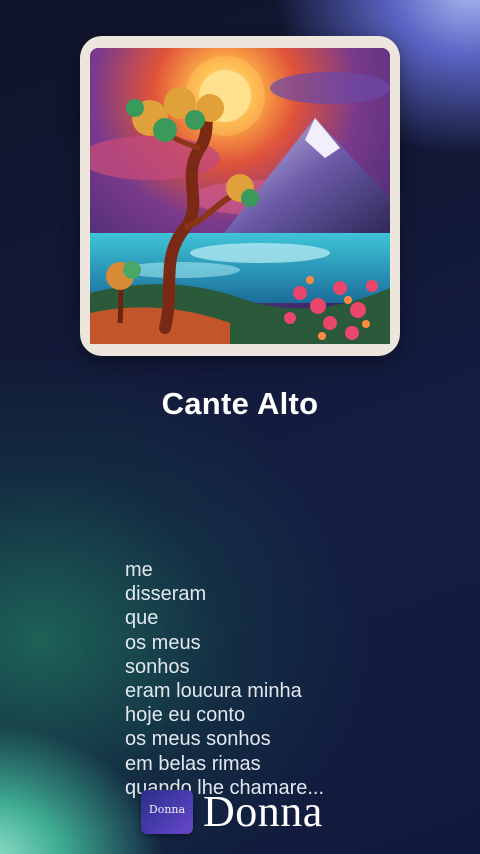 The height and width of the screenshot is (854, 480). I want to click on song-title: Cante Alto, so click(240, 403).